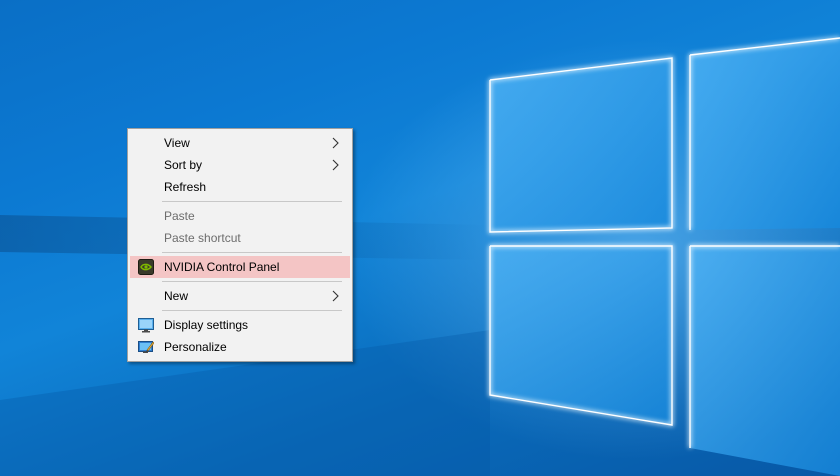 Image resolution: width=840 pixels, height=476 pixels. I want to click on menu-item-label: Refresh, so click(185, 187).